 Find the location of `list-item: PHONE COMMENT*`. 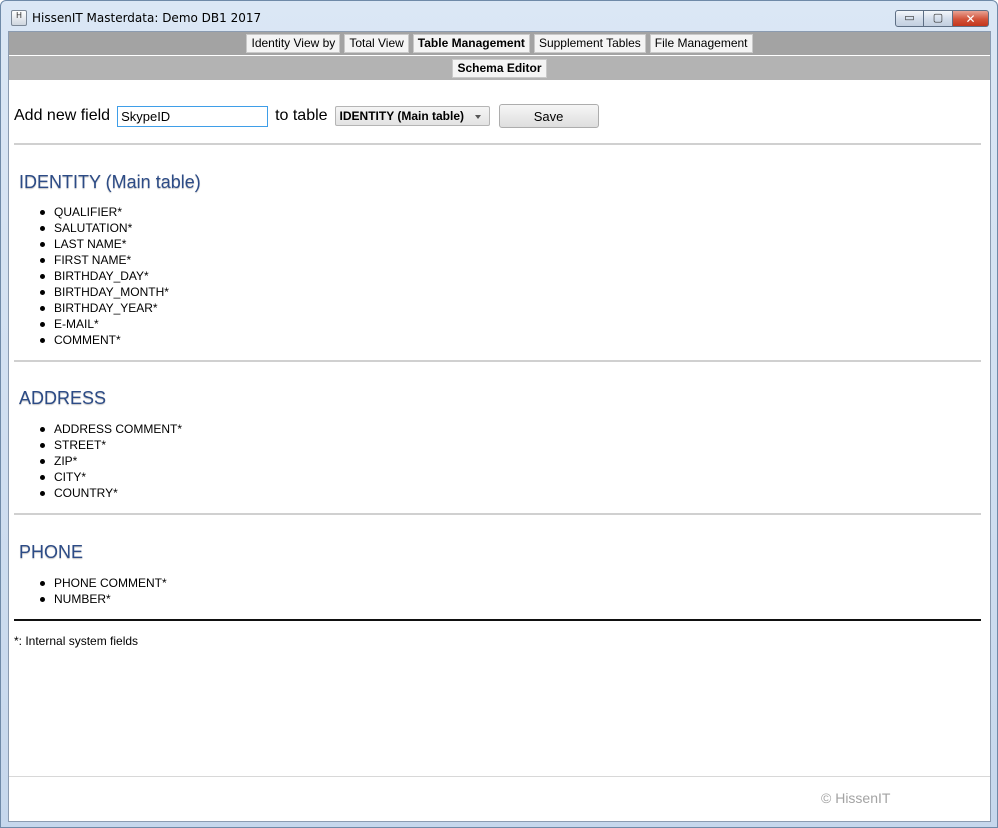

list-item: PHONE COMMENT* is located at coordinates (103, 583).